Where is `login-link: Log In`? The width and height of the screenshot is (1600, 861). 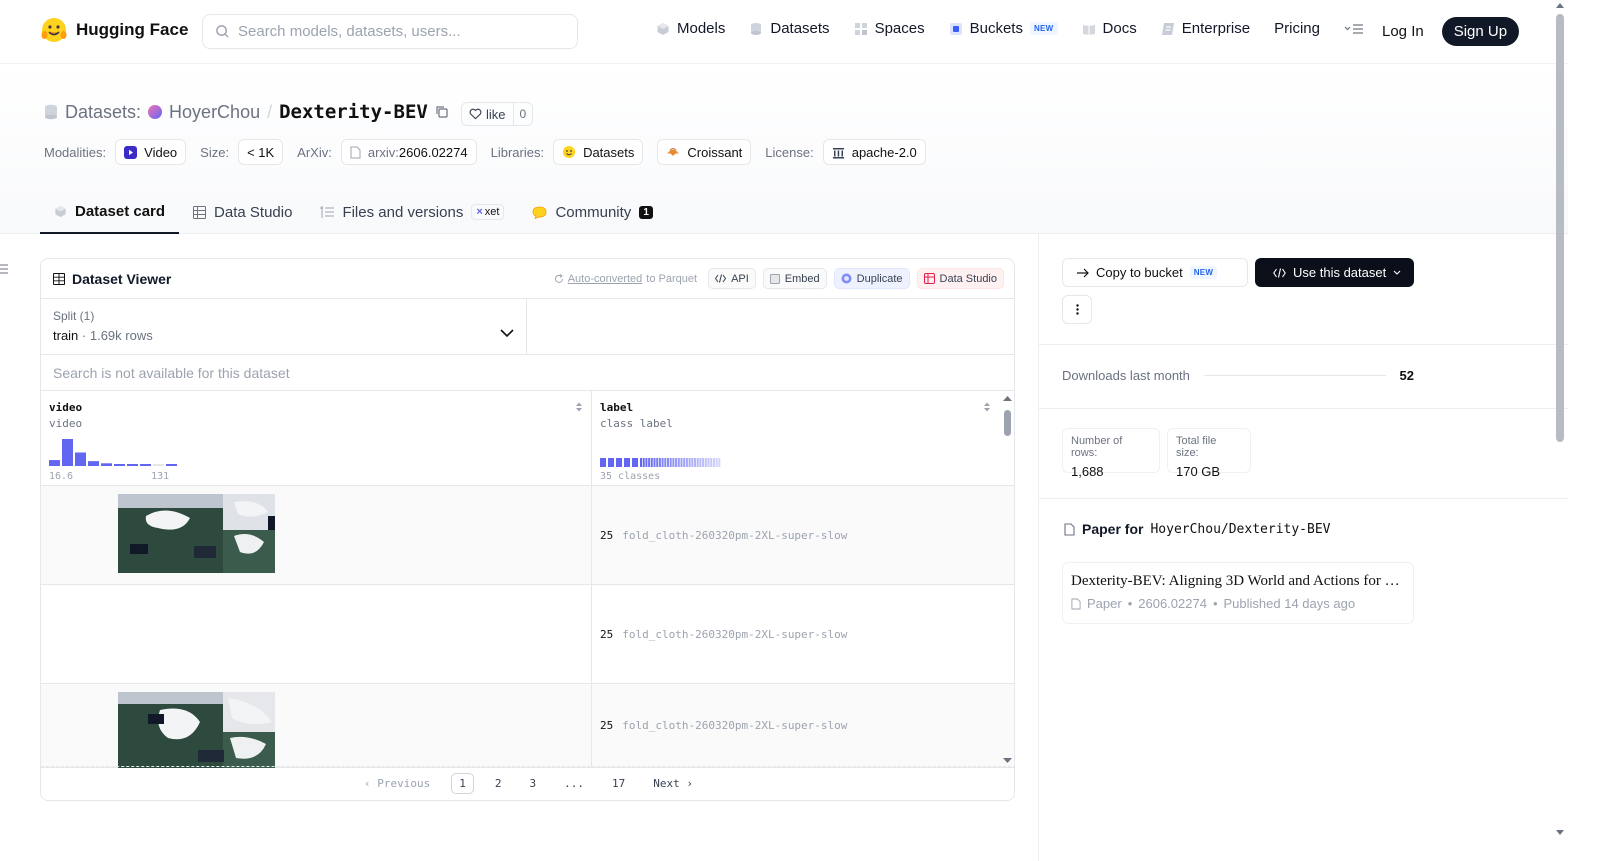 login-link: Log In is located at coordinates (1403, 31).